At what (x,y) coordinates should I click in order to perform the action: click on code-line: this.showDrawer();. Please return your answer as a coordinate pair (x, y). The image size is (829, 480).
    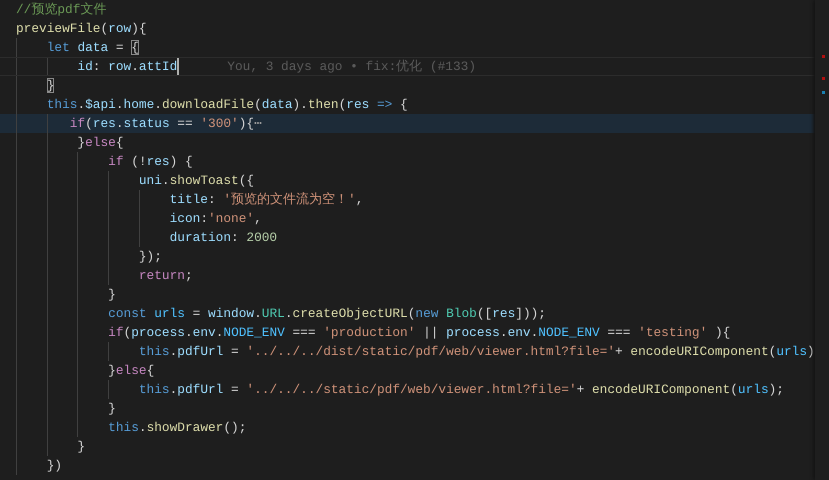
    Looking at the image, I should click on (176, 428).